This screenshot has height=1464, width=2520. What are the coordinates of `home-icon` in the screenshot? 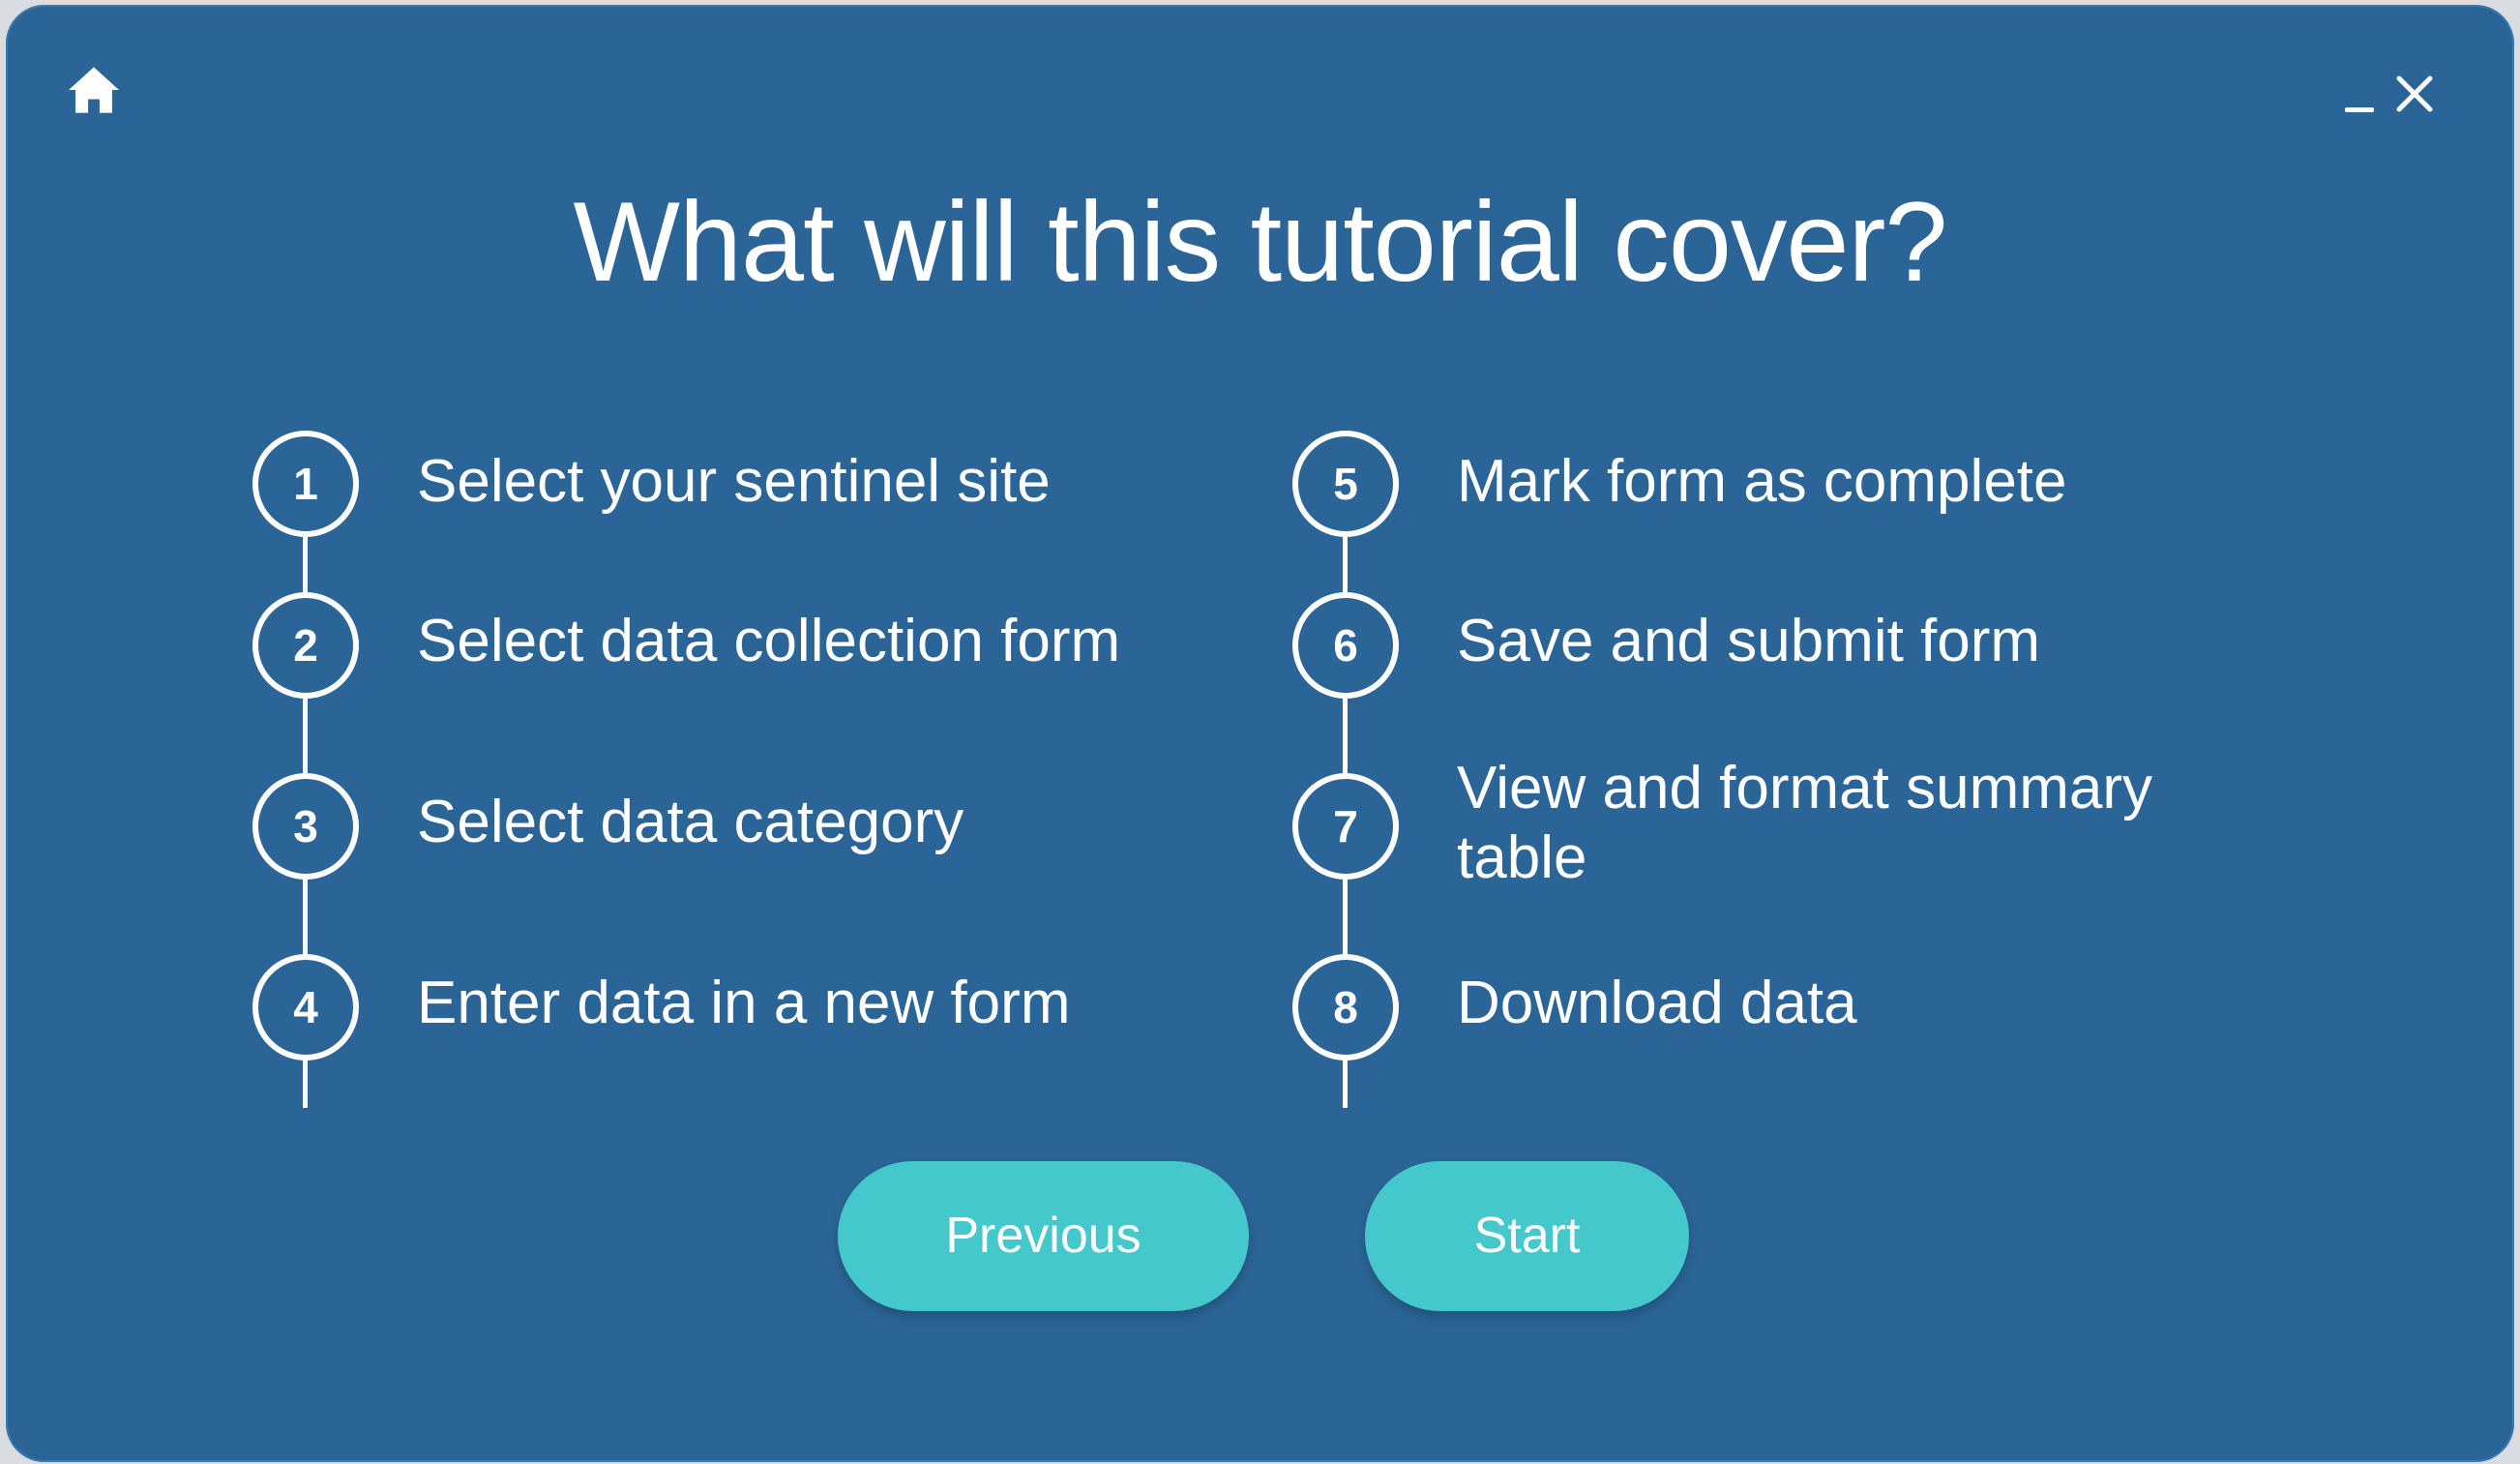 It's located at (94, 90).